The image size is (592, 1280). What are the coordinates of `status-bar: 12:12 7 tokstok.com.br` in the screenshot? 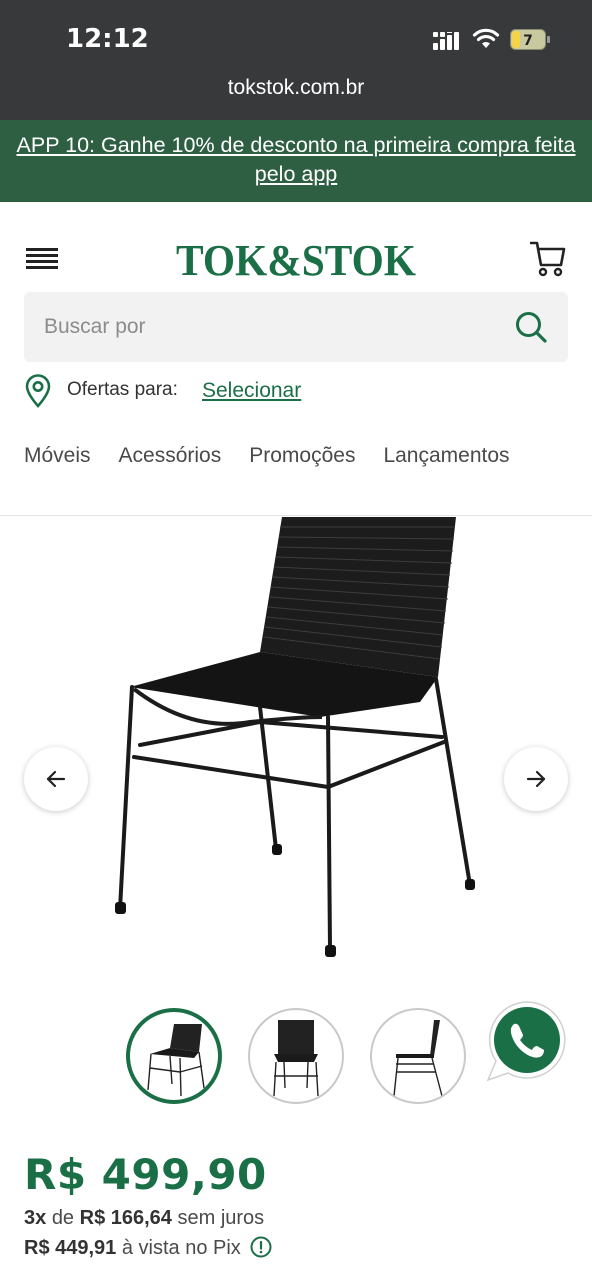 It's located at (296, 60).